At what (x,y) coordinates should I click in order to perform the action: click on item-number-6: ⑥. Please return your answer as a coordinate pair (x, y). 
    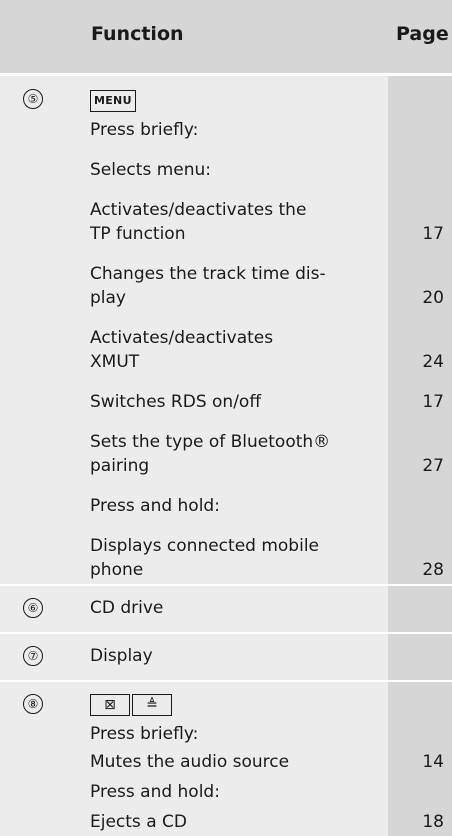
    Looking at the image, I should click on (33, 608).